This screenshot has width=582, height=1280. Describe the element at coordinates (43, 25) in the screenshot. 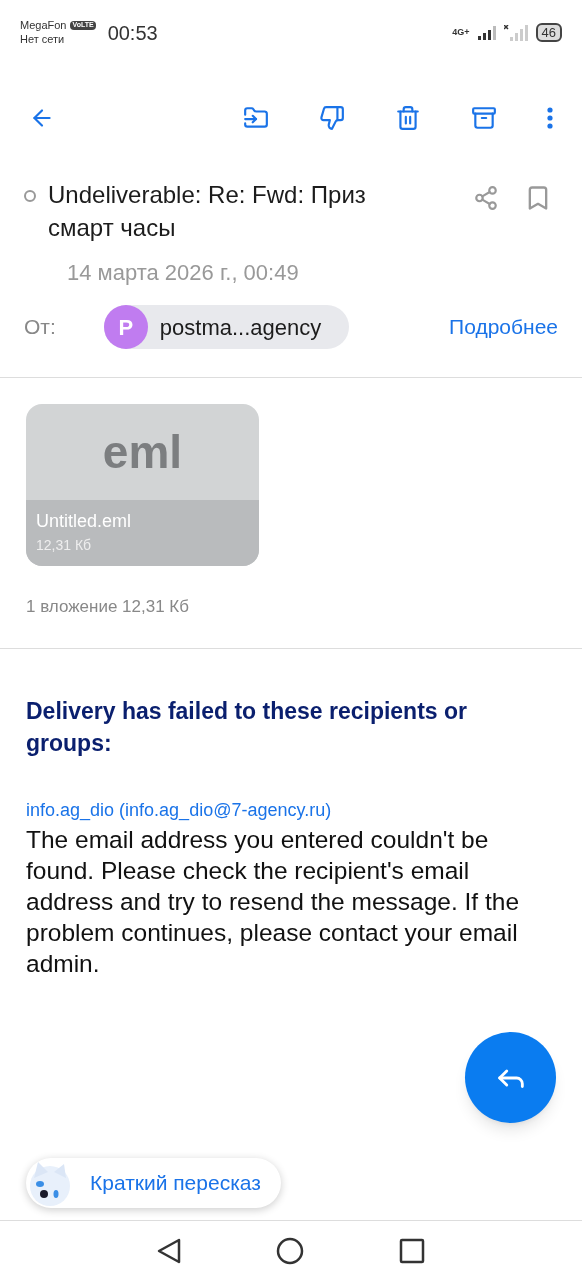

I see `carrier-name: MegaFon` at that location.